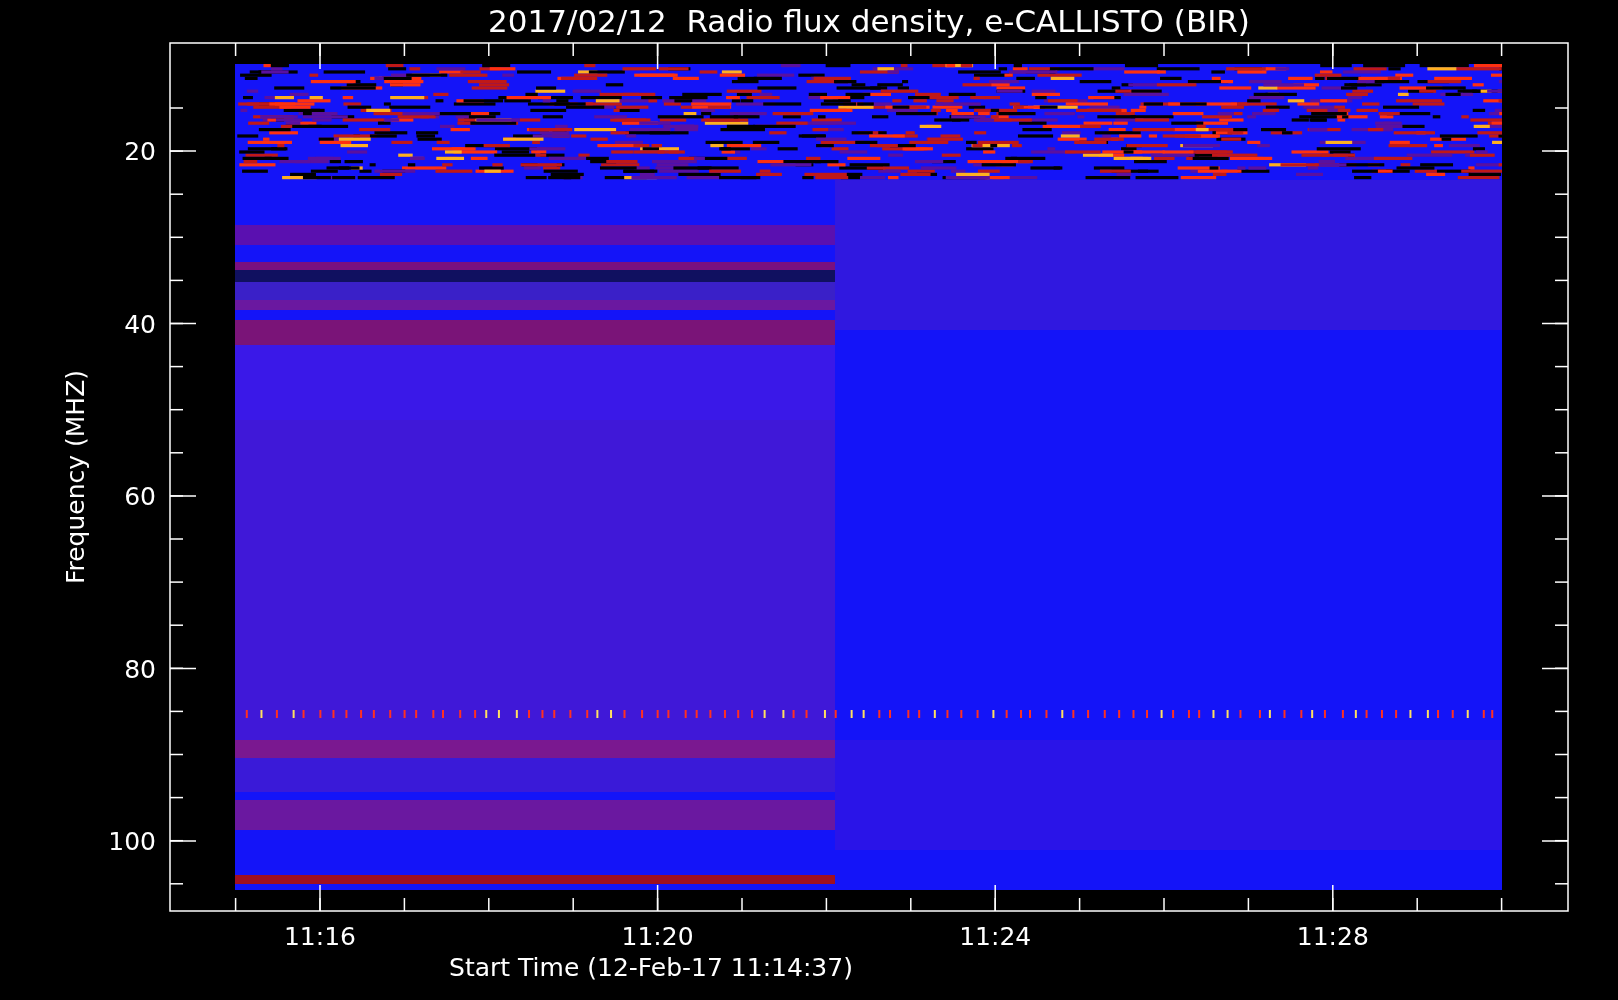 This screenshot has width=1618, height=1000. I want to click on x-axis-label: Start Time (12-Feb-17 11:14:37), so click(651, 967).